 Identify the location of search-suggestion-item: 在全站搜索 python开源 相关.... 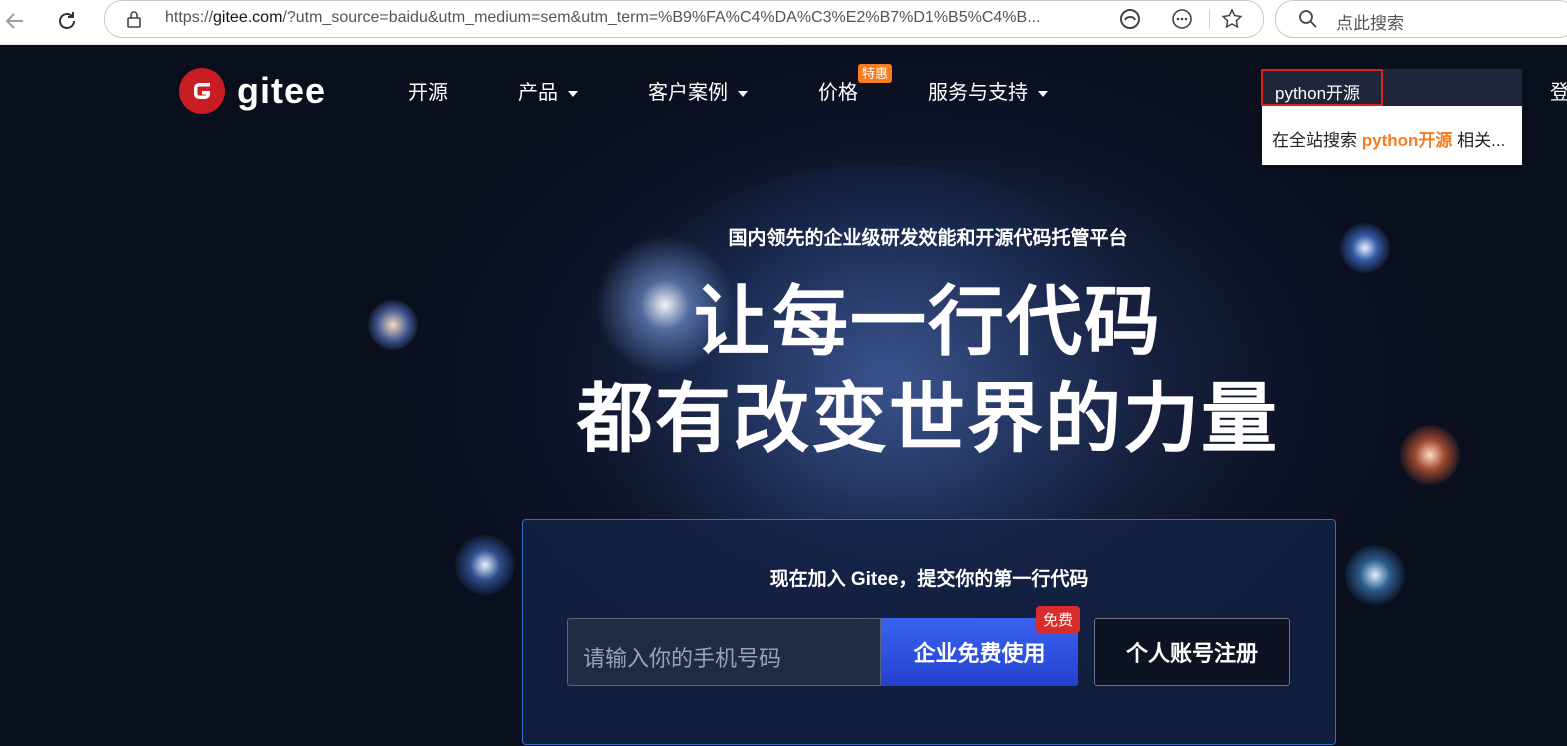
(1388, 138).